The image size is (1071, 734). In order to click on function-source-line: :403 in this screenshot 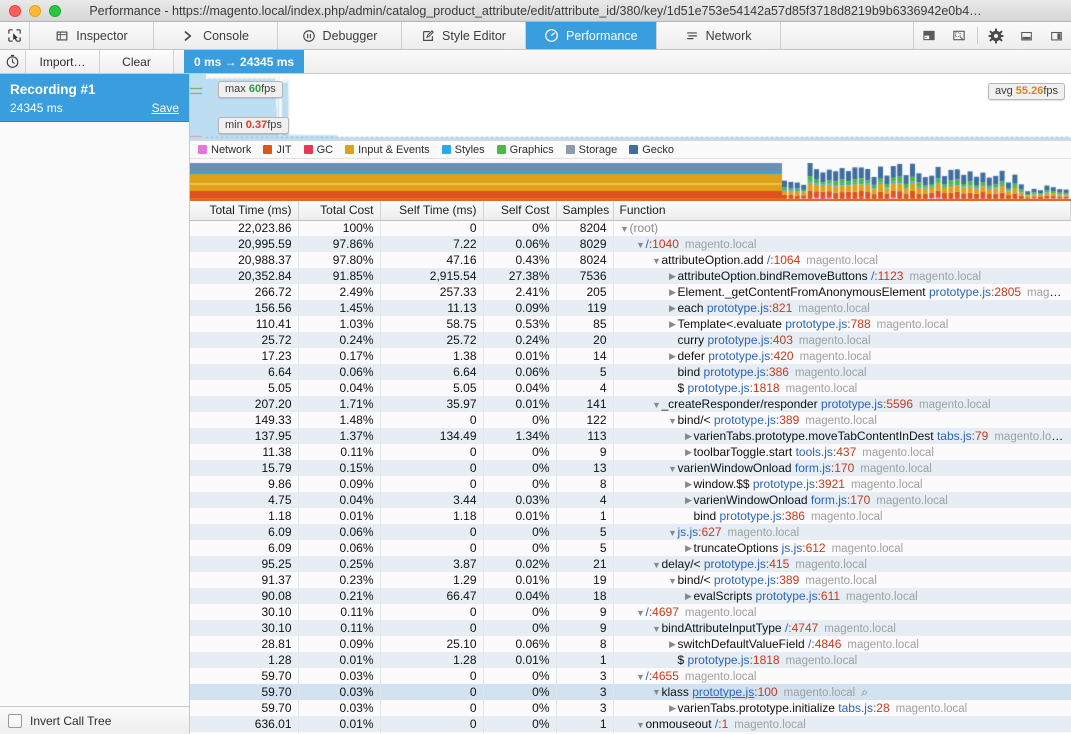, I will do `click(781, 340)`.